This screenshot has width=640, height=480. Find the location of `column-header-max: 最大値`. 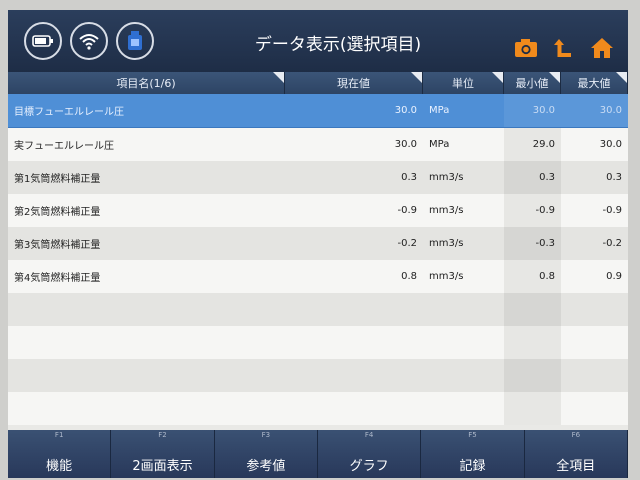

column-header-max: 最大値 is located at coordinates (594, 83).